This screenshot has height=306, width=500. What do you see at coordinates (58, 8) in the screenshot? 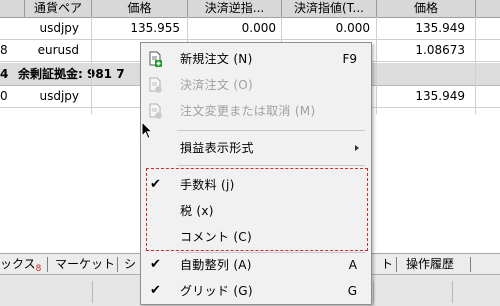
I see `header-symbol: 通貨ペア` at bounding box center [58, 8].